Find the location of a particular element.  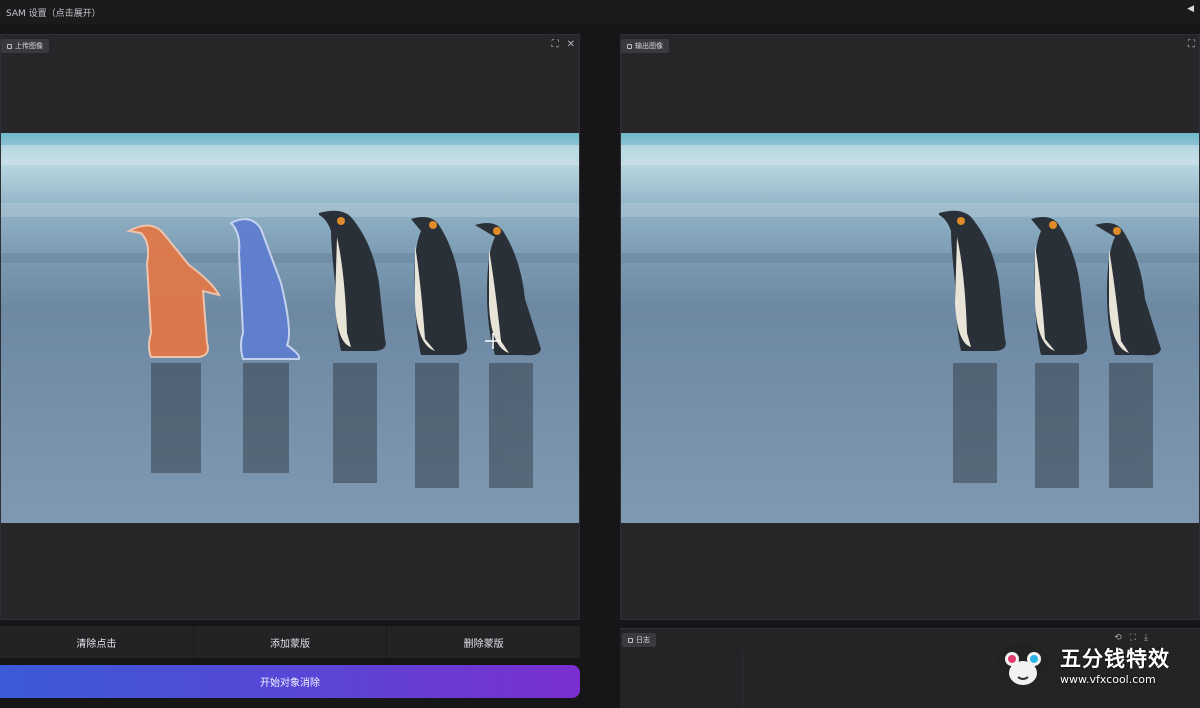

output-panel-label-text: 输出图像 is located at coordinates (649, 46).